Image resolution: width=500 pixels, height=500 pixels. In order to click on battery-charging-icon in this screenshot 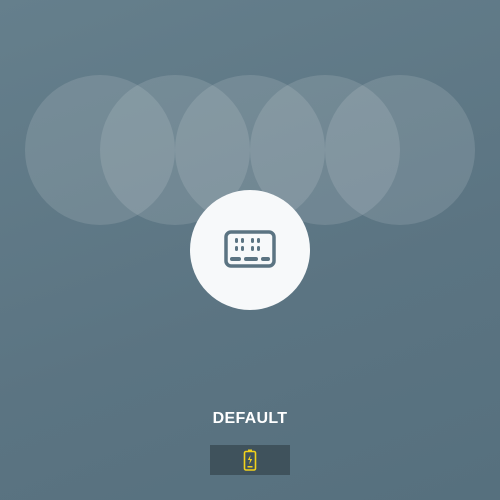, I will do `click(250, 460)`.